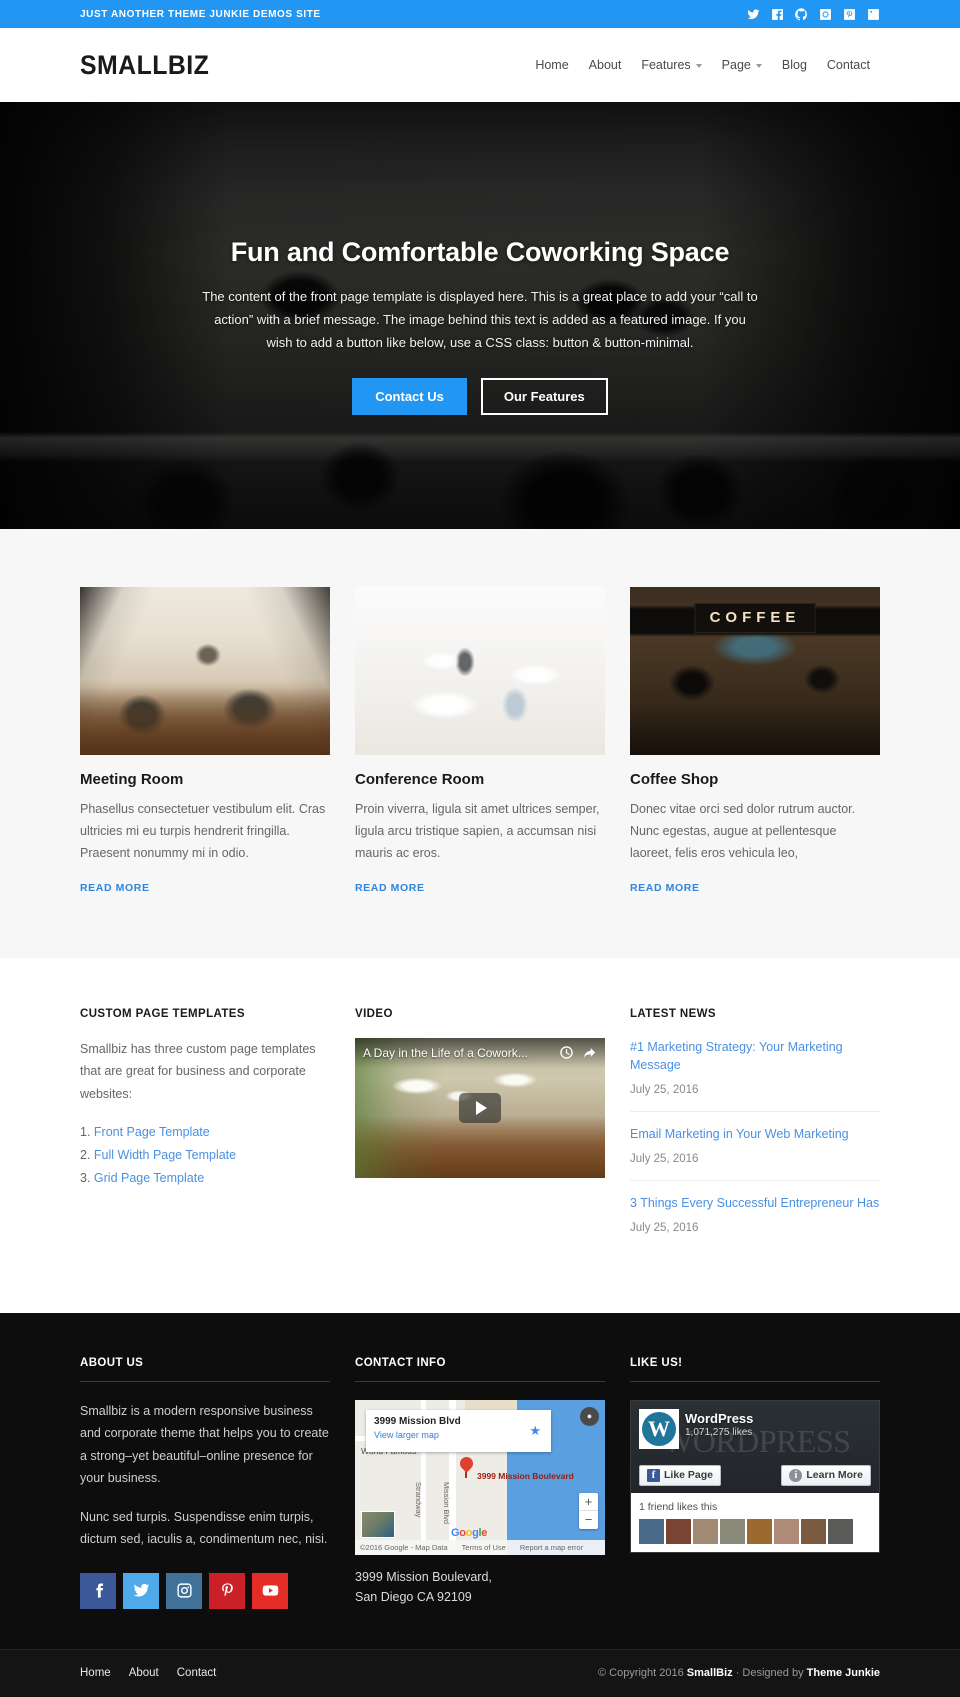 The image size is (960, 1697). I want to click on fb-page-name: WordPress, so click(719, 1418).